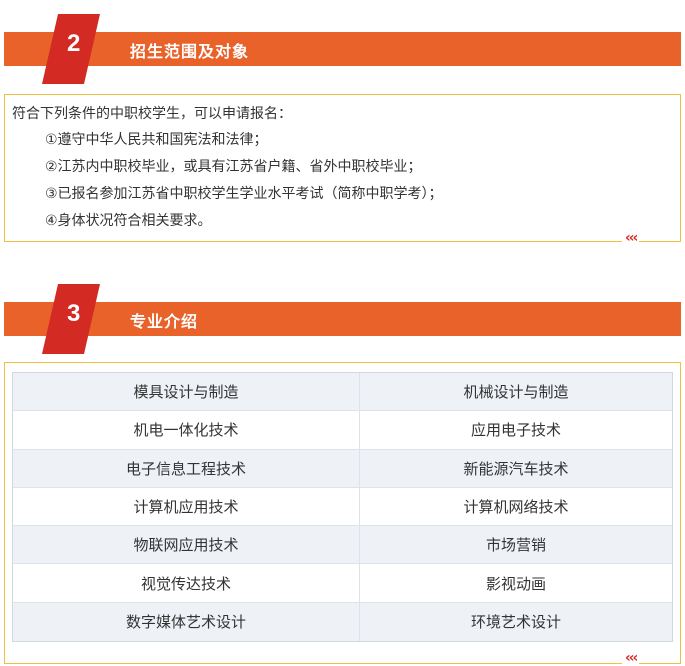  What do you see at coordinates (516, 392) in the screenshot?
I see `major-cell: 机械设计与制造` at bounding box center [516, 392].